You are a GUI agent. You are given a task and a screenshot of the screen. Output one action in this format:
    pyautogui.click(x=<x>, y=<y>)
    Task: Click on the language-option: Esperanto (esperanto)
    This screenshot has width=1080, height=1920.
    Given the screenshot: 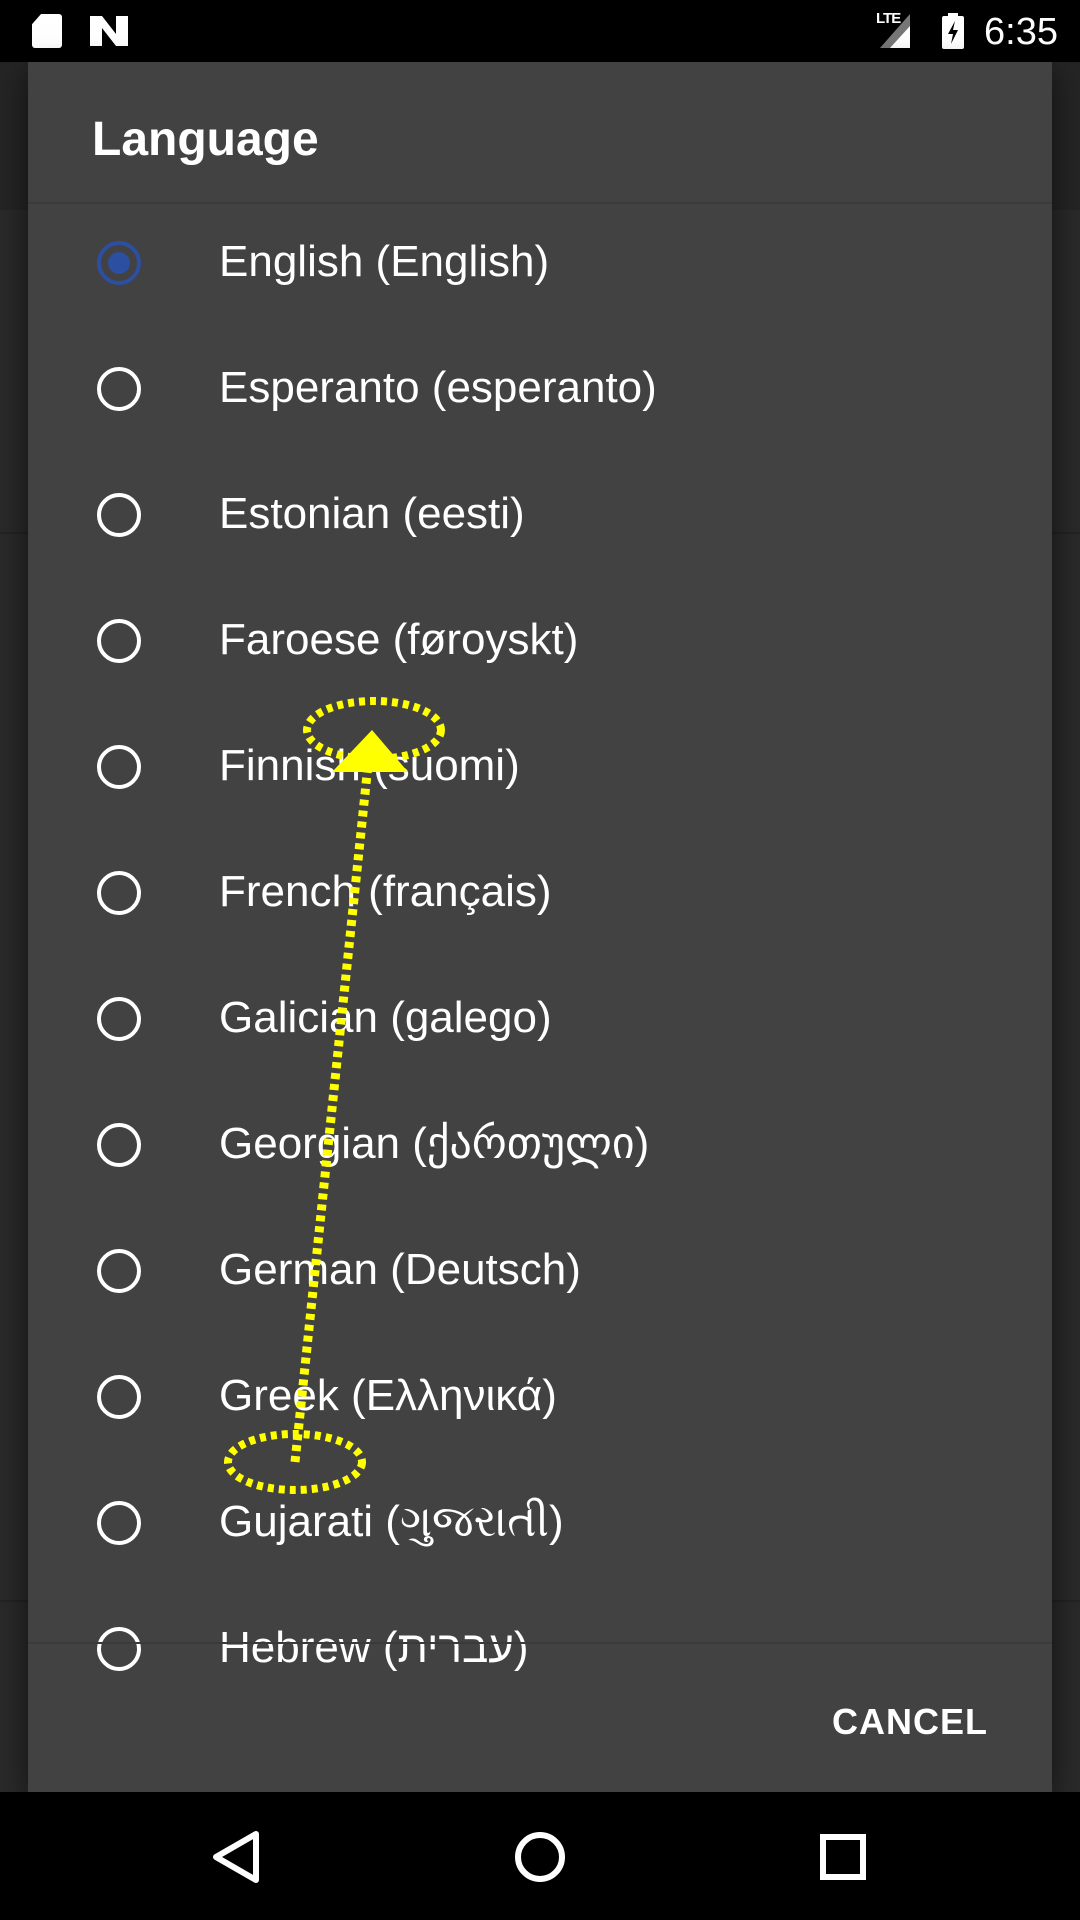 What is the action you would take?
    pyautogui.click(x=540, y=393)
    